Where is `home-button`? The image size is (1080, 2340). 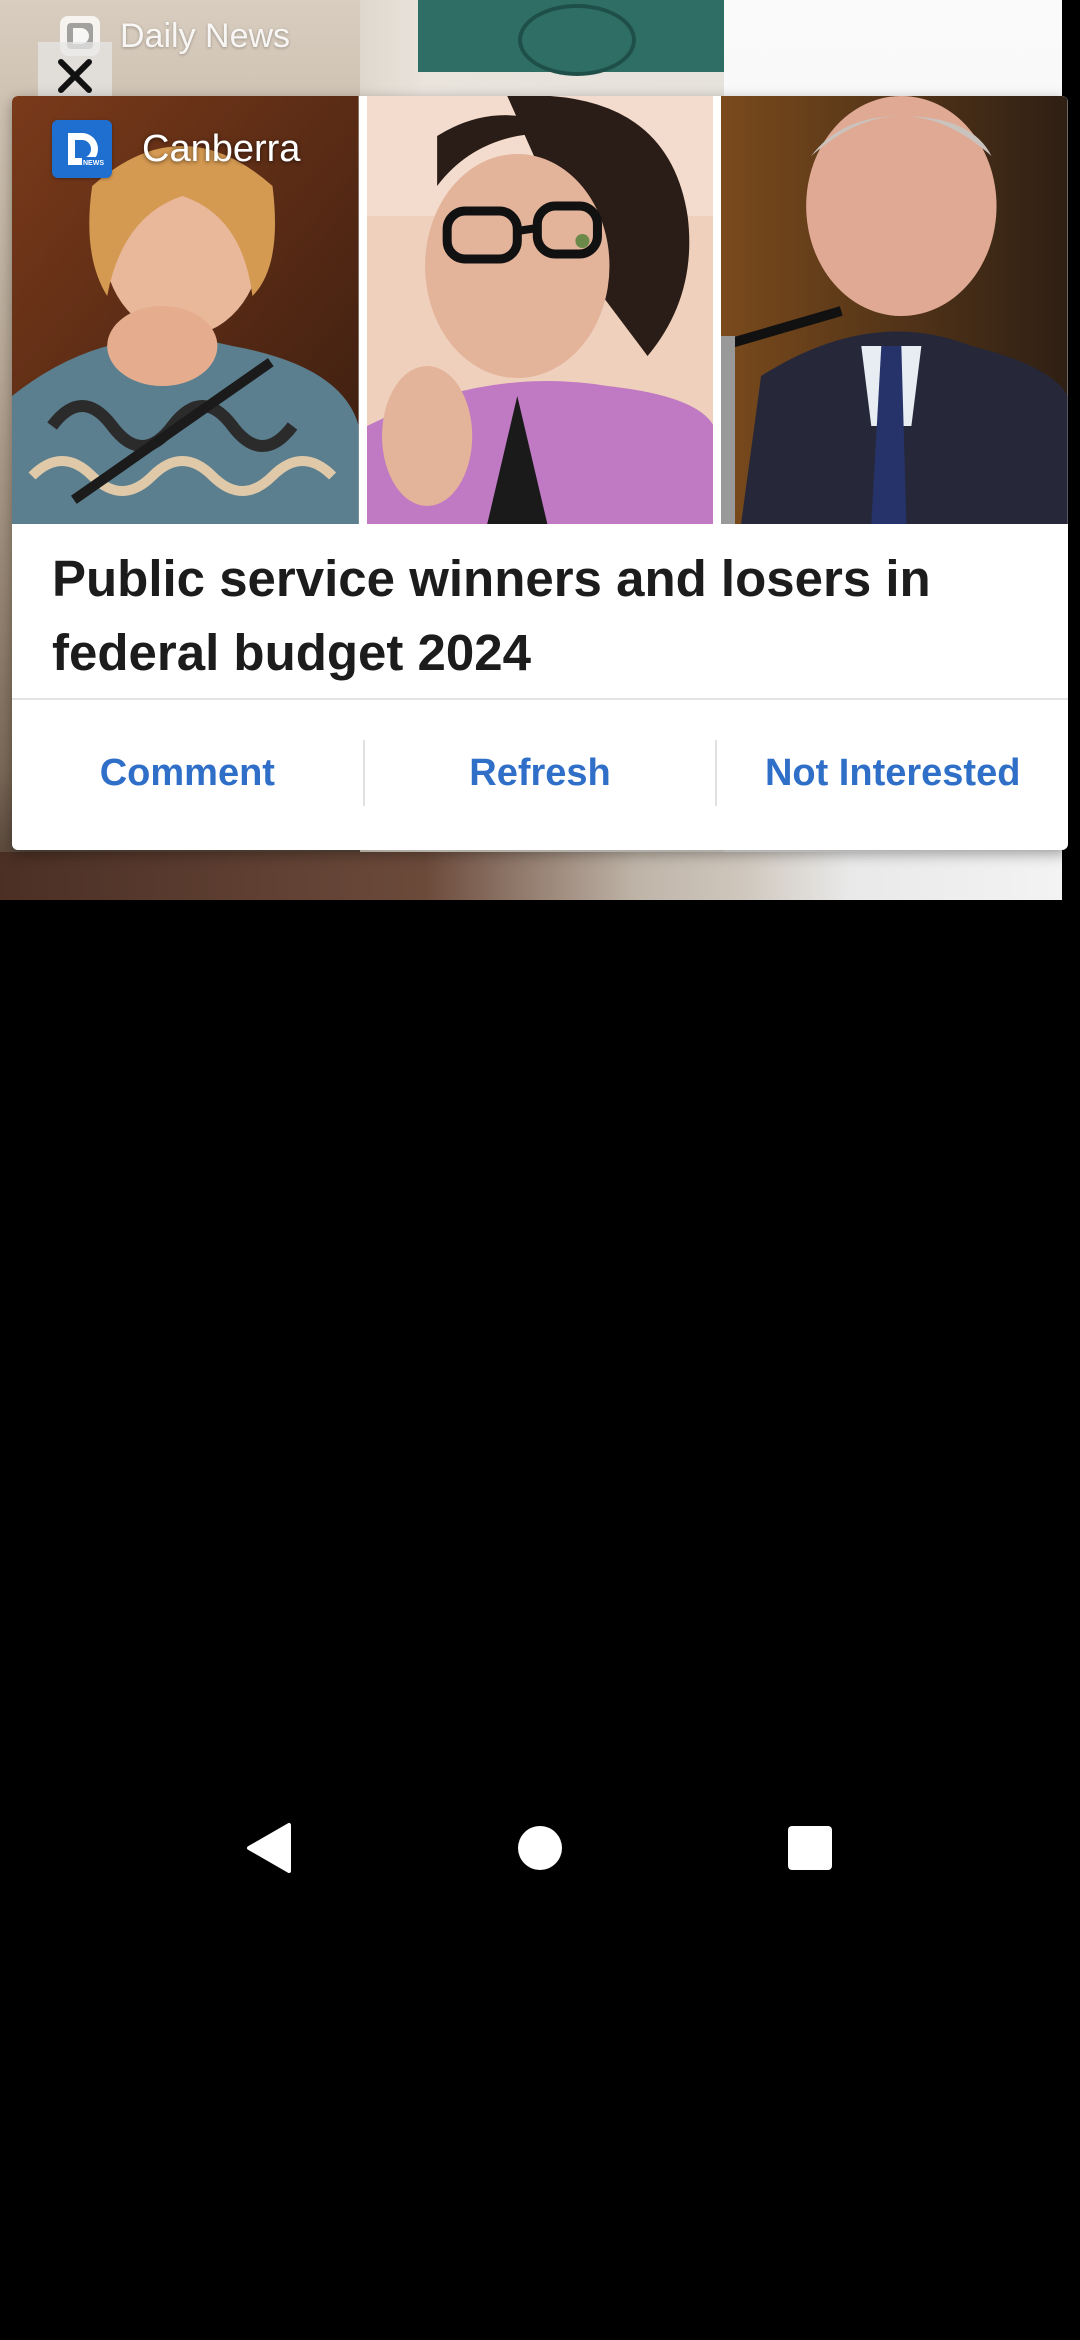 home-button is located at coordinates (540, 1848).